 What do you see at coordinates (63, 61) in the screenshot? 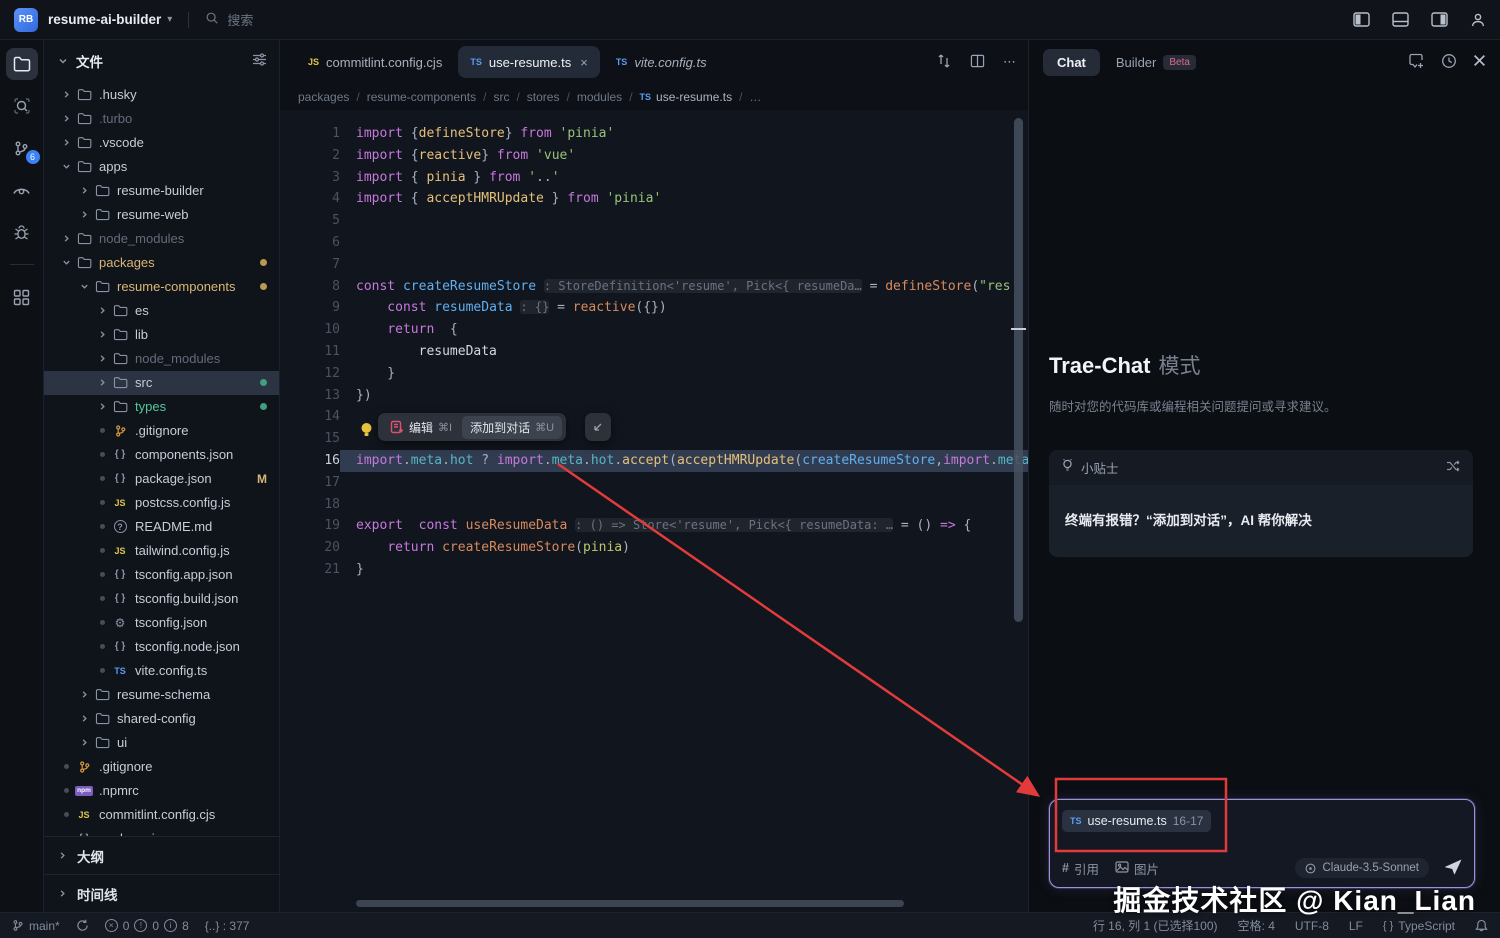
I see `chevron-down-icon` at bounding box center [63, 61].